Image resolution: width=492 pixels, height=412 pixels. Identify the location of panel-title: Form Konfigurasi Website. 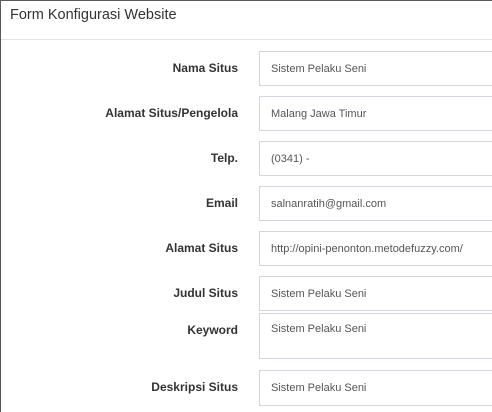
(93, 15).